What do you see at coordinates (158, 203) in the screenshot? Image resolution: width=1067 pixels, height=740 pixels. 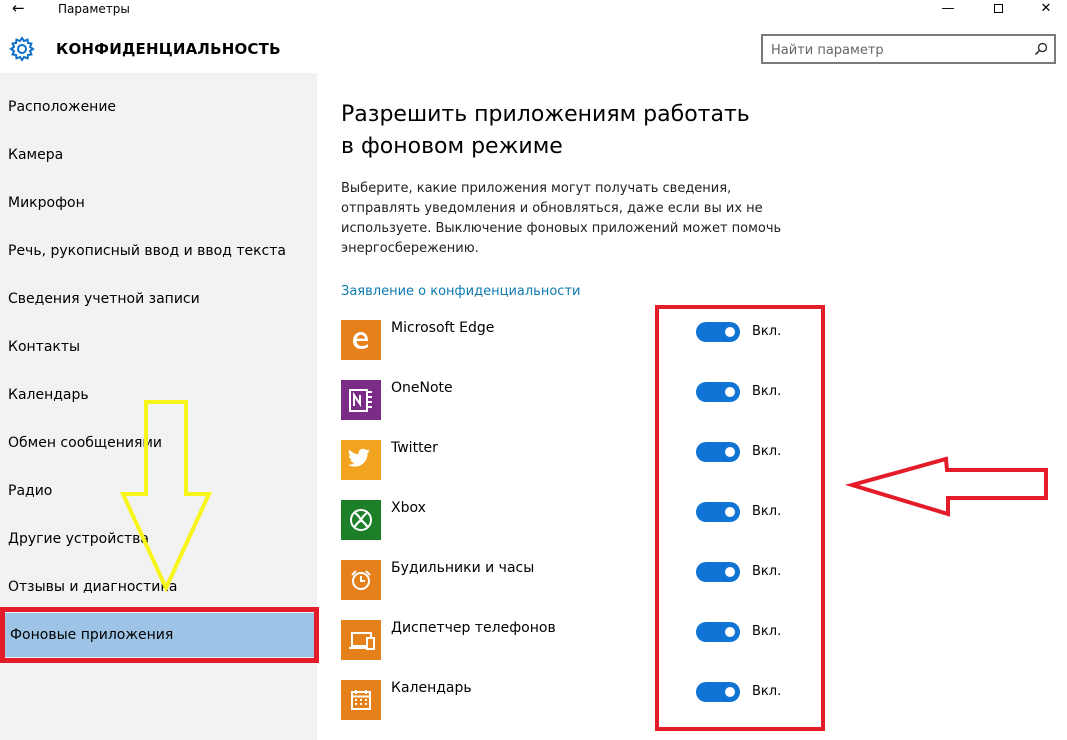 I see `sidebar-item-microphone: Микрофон` at bounding box center [158, 203].